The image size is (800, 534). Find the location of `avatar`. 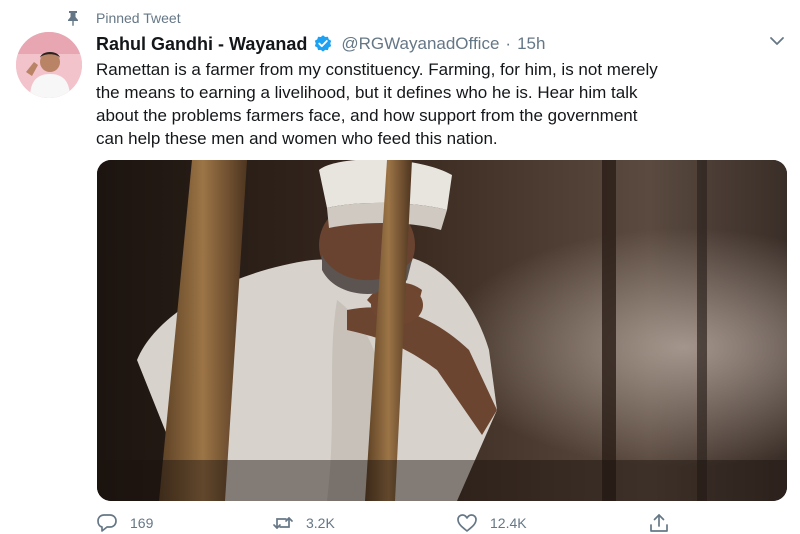

avatar is located at coordinates (49, 65).